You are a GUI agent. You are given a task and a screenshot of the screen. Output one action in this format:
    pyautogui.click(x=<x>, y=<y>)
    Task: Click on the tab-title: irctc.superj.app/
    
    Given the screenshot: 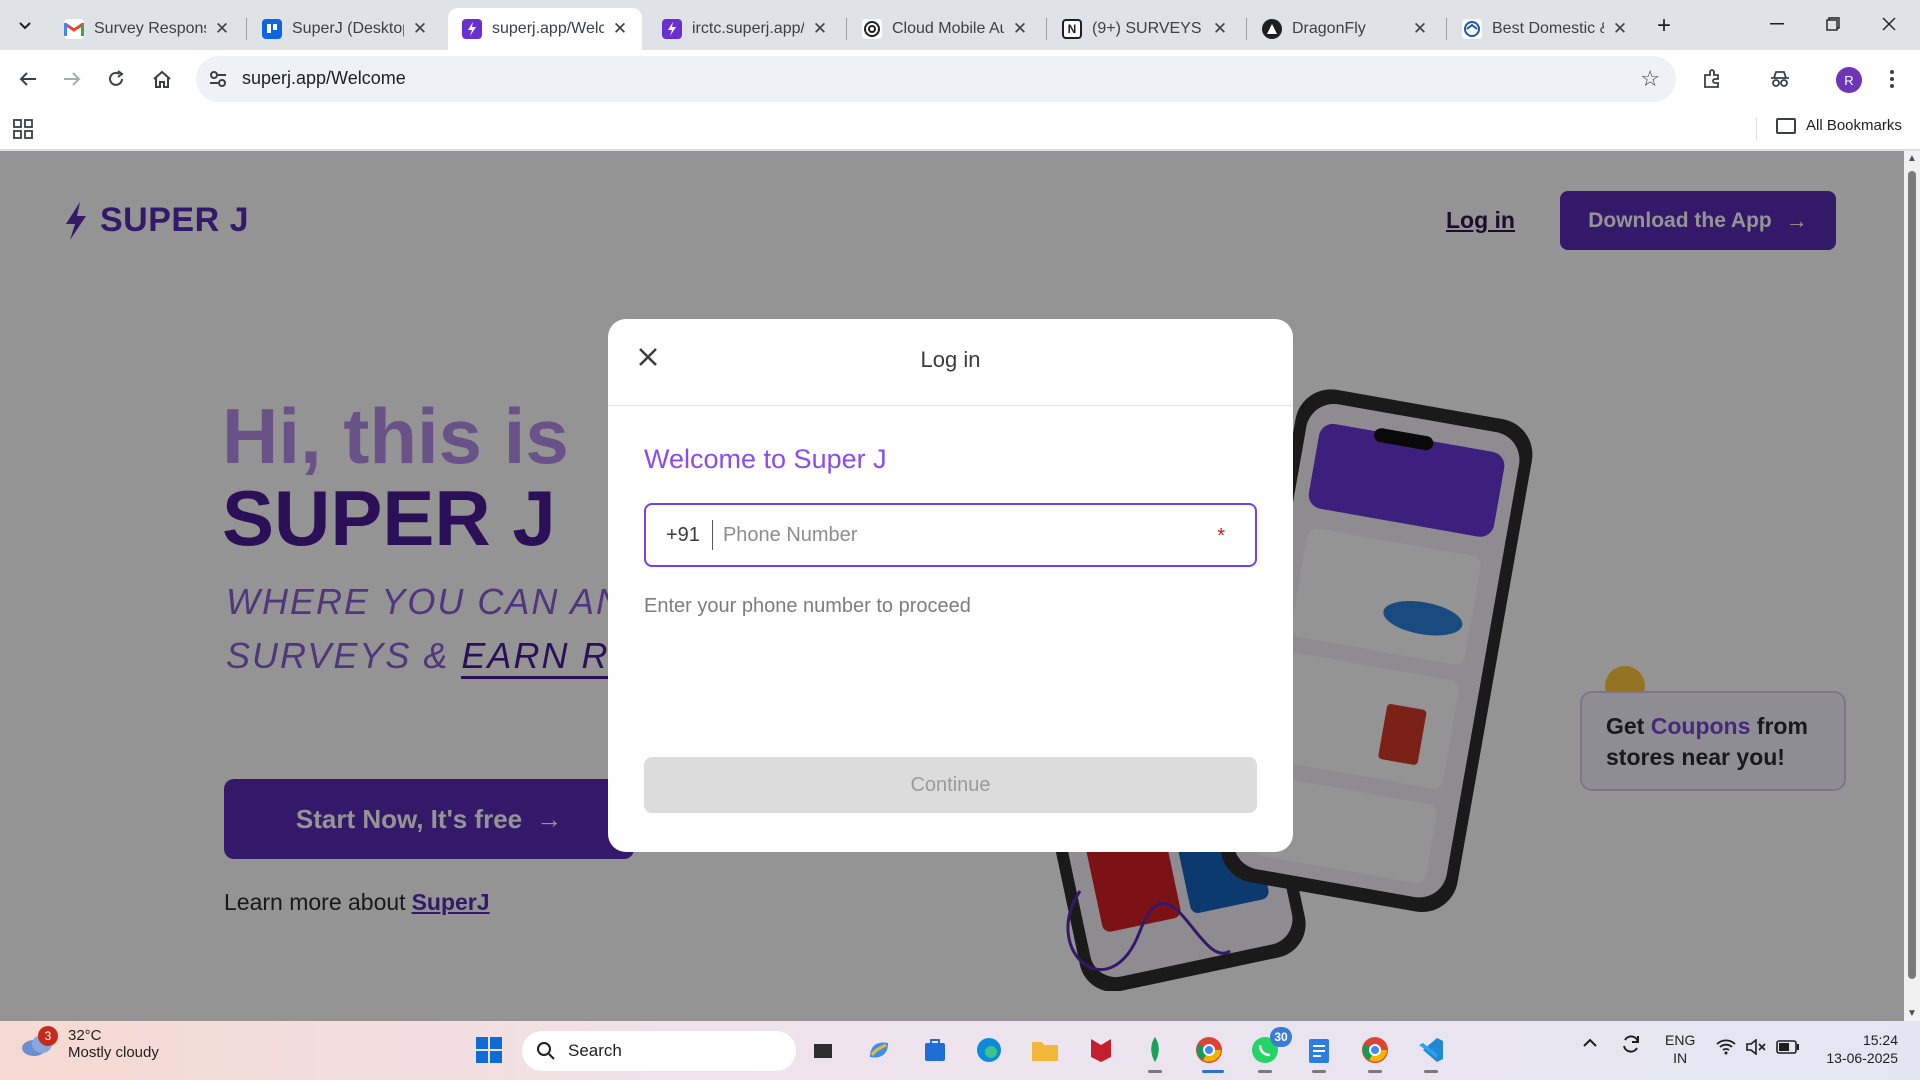 What is the action you would take?
    pyautogui.click(x=748, y=28)
    